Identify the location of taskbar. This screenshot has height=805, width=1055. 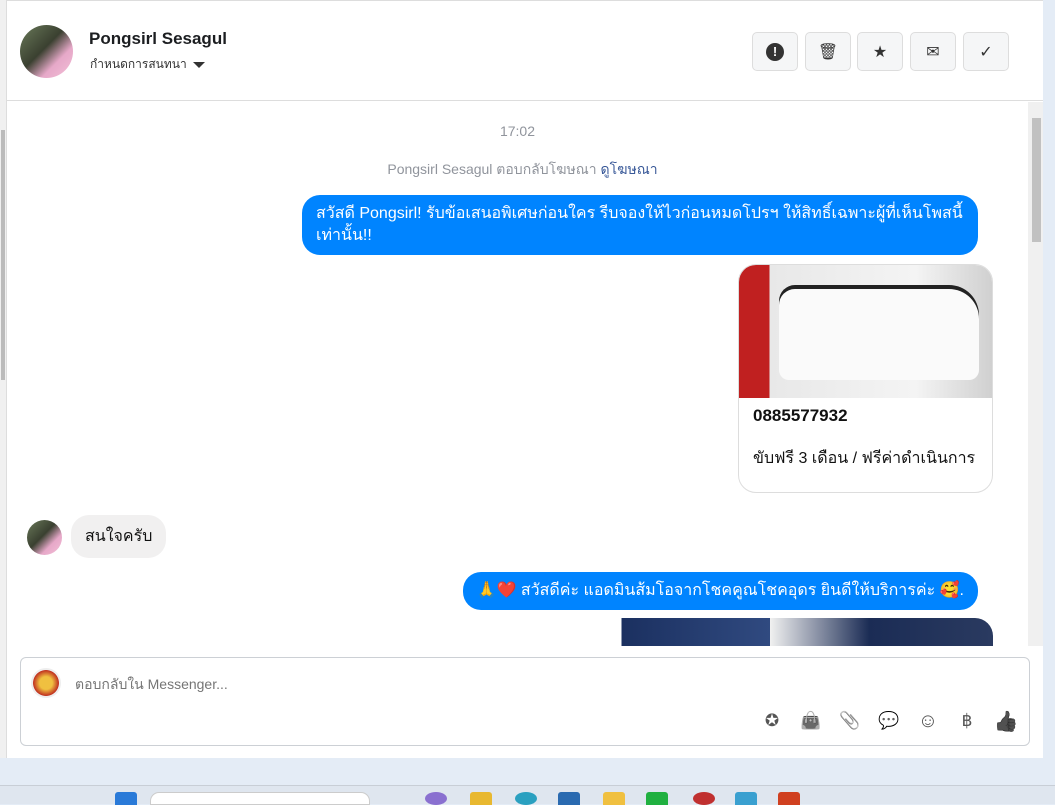
(527, 795).